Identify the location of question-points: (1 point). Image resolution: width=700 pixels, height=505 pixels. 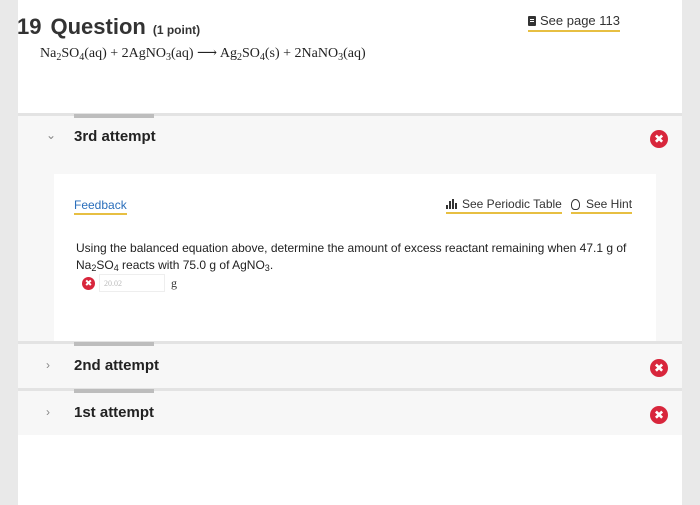
(176, 30).